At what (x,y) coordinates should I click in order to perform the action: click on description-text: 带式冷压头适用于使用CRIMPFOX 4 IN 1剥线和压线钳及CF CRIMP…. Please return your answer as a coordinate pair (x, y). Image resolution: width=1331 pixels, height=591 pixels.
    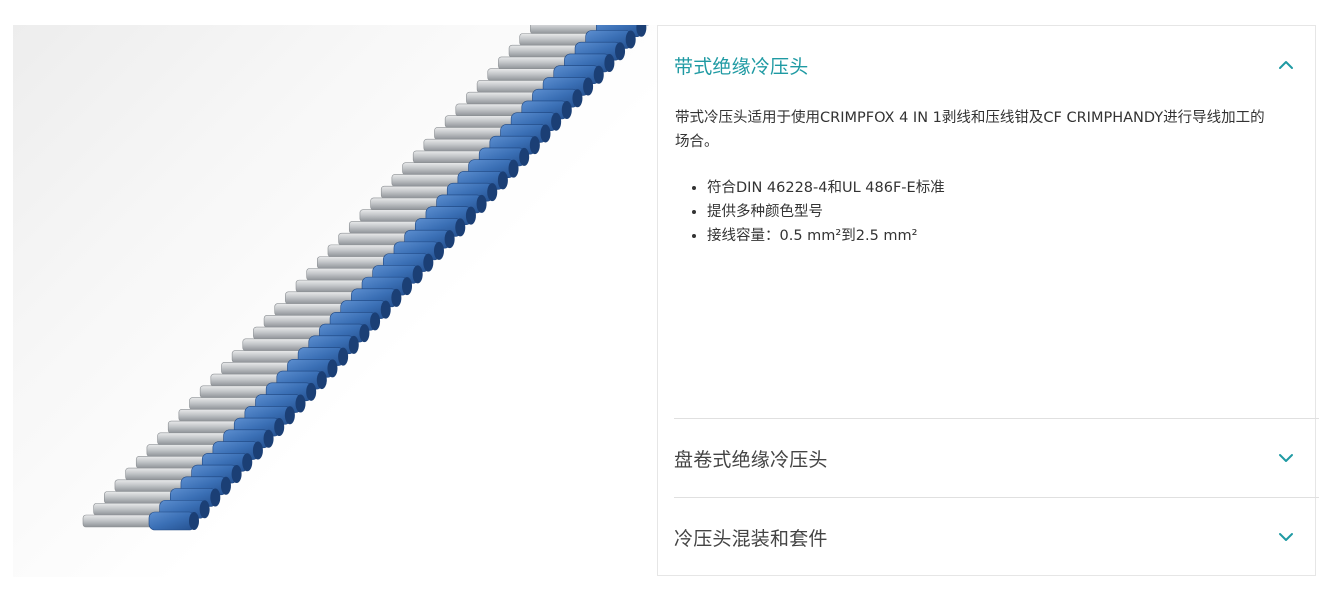
    Looking at the image, I should click on (970, 130).